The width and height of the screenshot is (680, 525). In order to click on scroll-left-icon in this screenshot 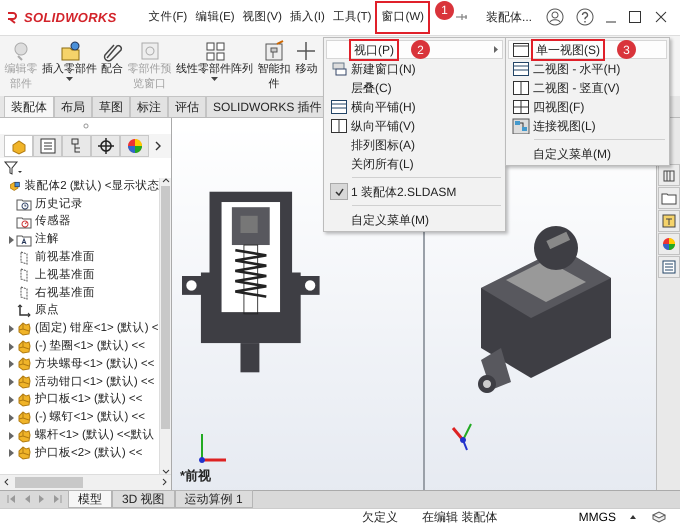, I will do `click(6, 482)`.